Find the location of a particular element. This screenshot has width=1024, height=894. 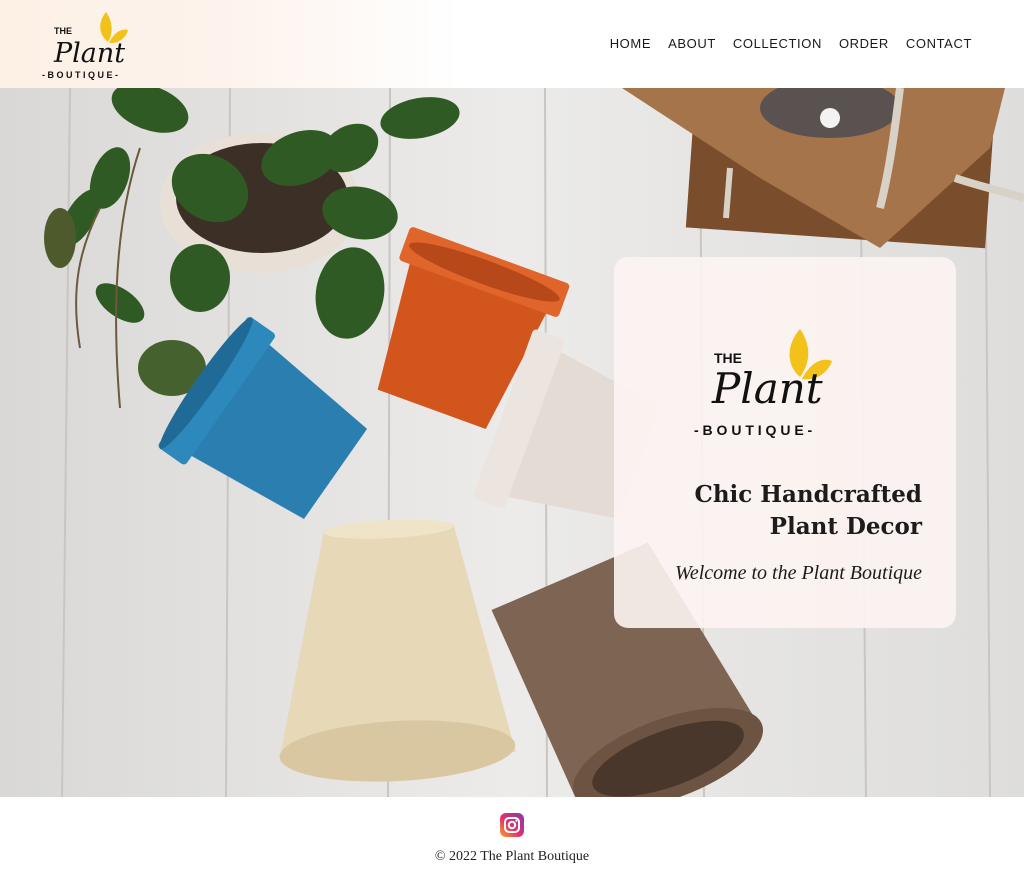

site-footer: © 2022 The Plant Boutique is located at coordinates (512, 845).